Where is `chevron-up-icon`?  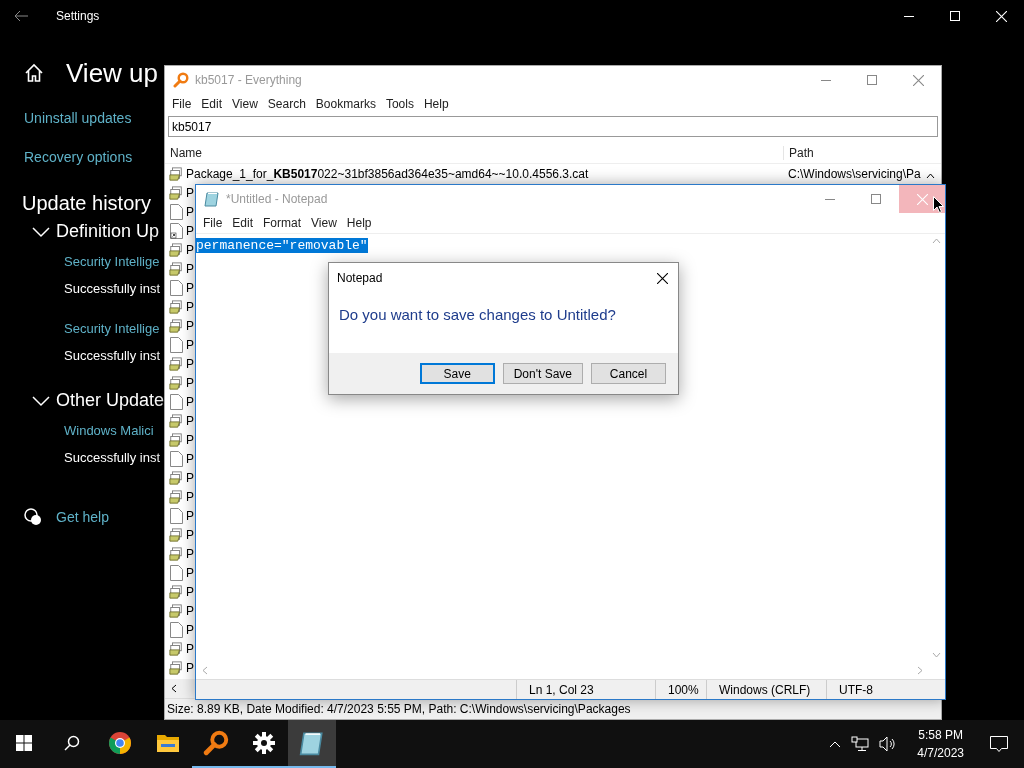 chevron-up-icon is located at coordinates (835, 744).